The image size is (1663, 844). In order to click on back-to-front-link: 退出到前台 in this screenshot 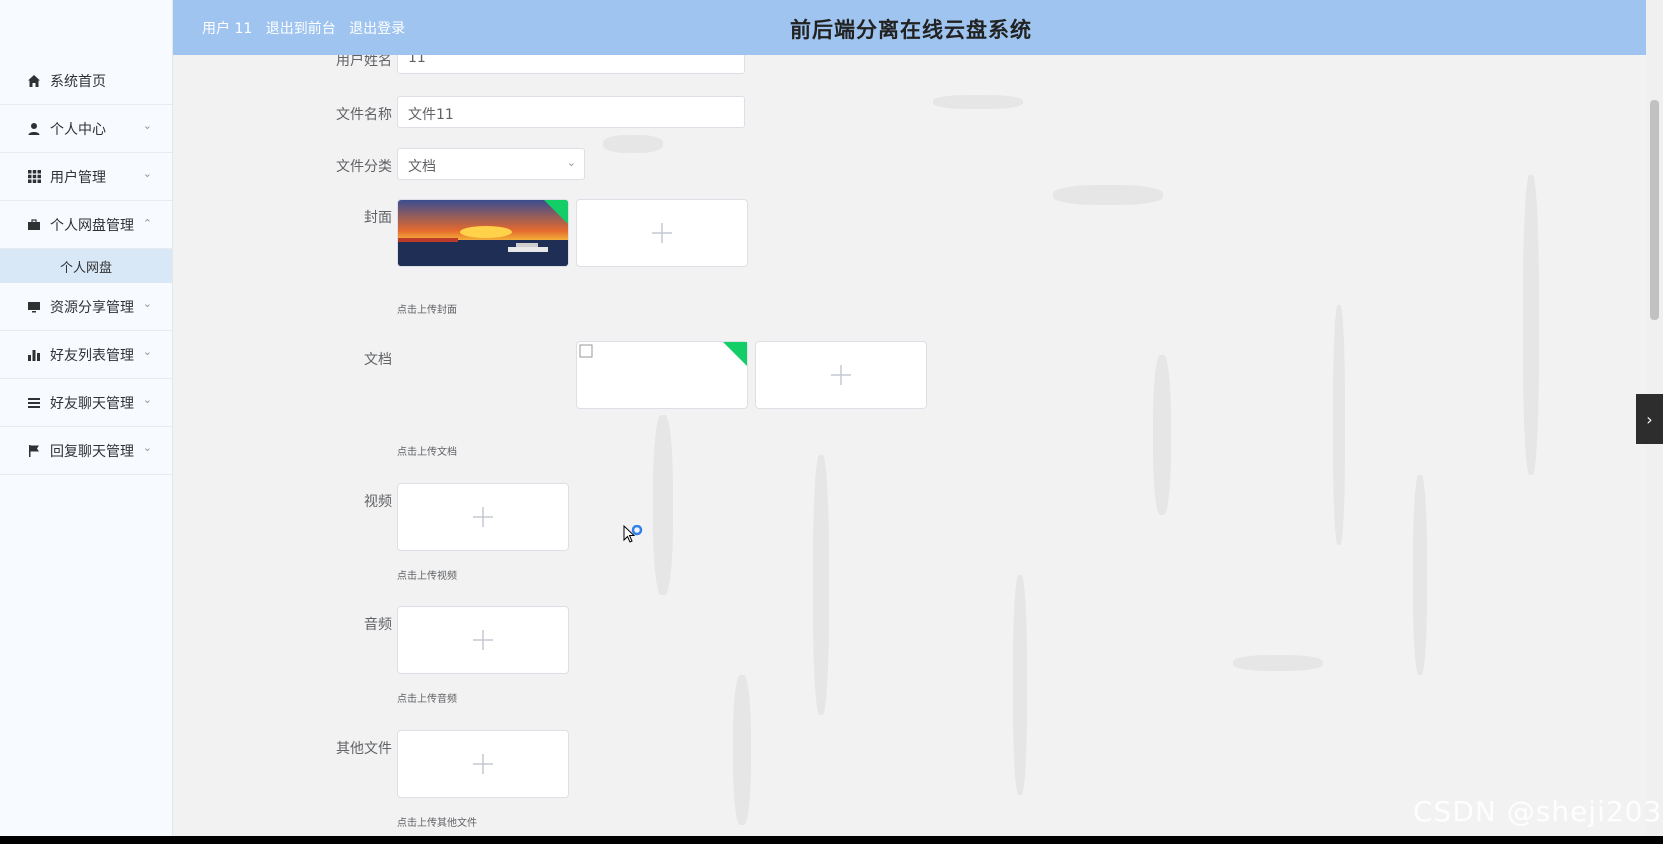, I will do `click(301, 29)`.